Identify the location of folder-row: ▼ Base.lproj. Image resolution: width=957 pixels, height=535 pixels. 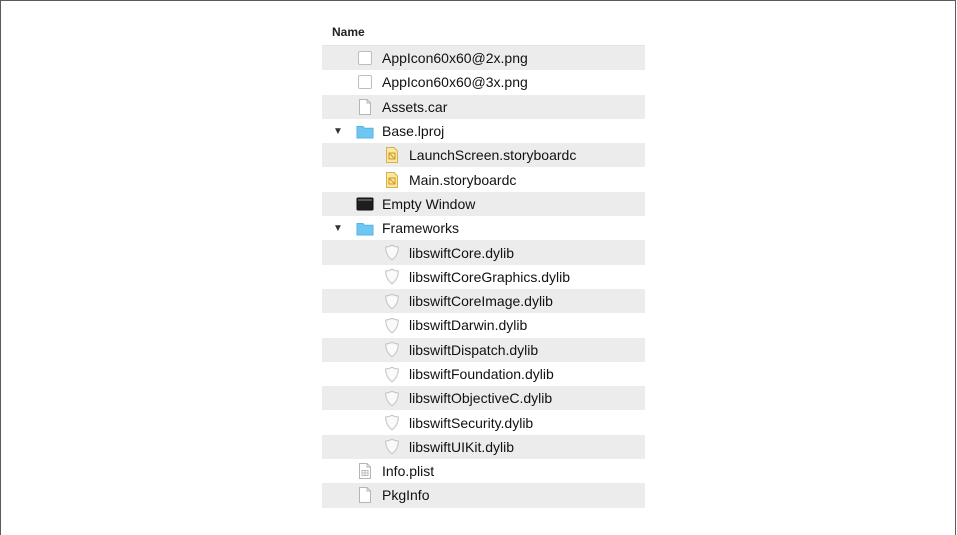
(483, 131).